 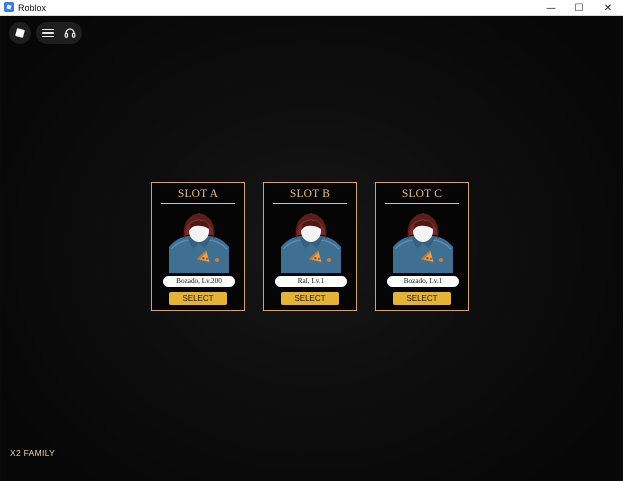 What do you see at coordinates (198, 194) in the screenshot?
I see `slot-title: SLOT A` at bounding box center [198, 194].